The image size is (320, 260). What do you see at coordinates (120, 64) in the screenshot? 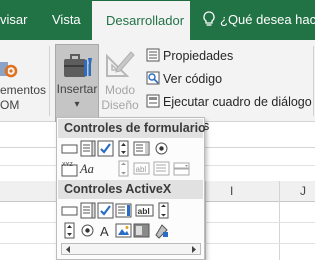
I see `design-mode-icon` at bounding box center [120, 64].